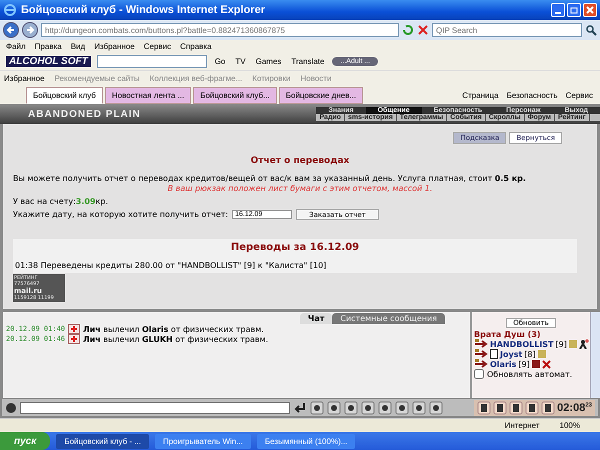 This screenshot has height=450, width=600. What do you see at coordinates (151, 61) in the screenshot?
I see `toolbar-search-field` at bounding box center [151, 61].